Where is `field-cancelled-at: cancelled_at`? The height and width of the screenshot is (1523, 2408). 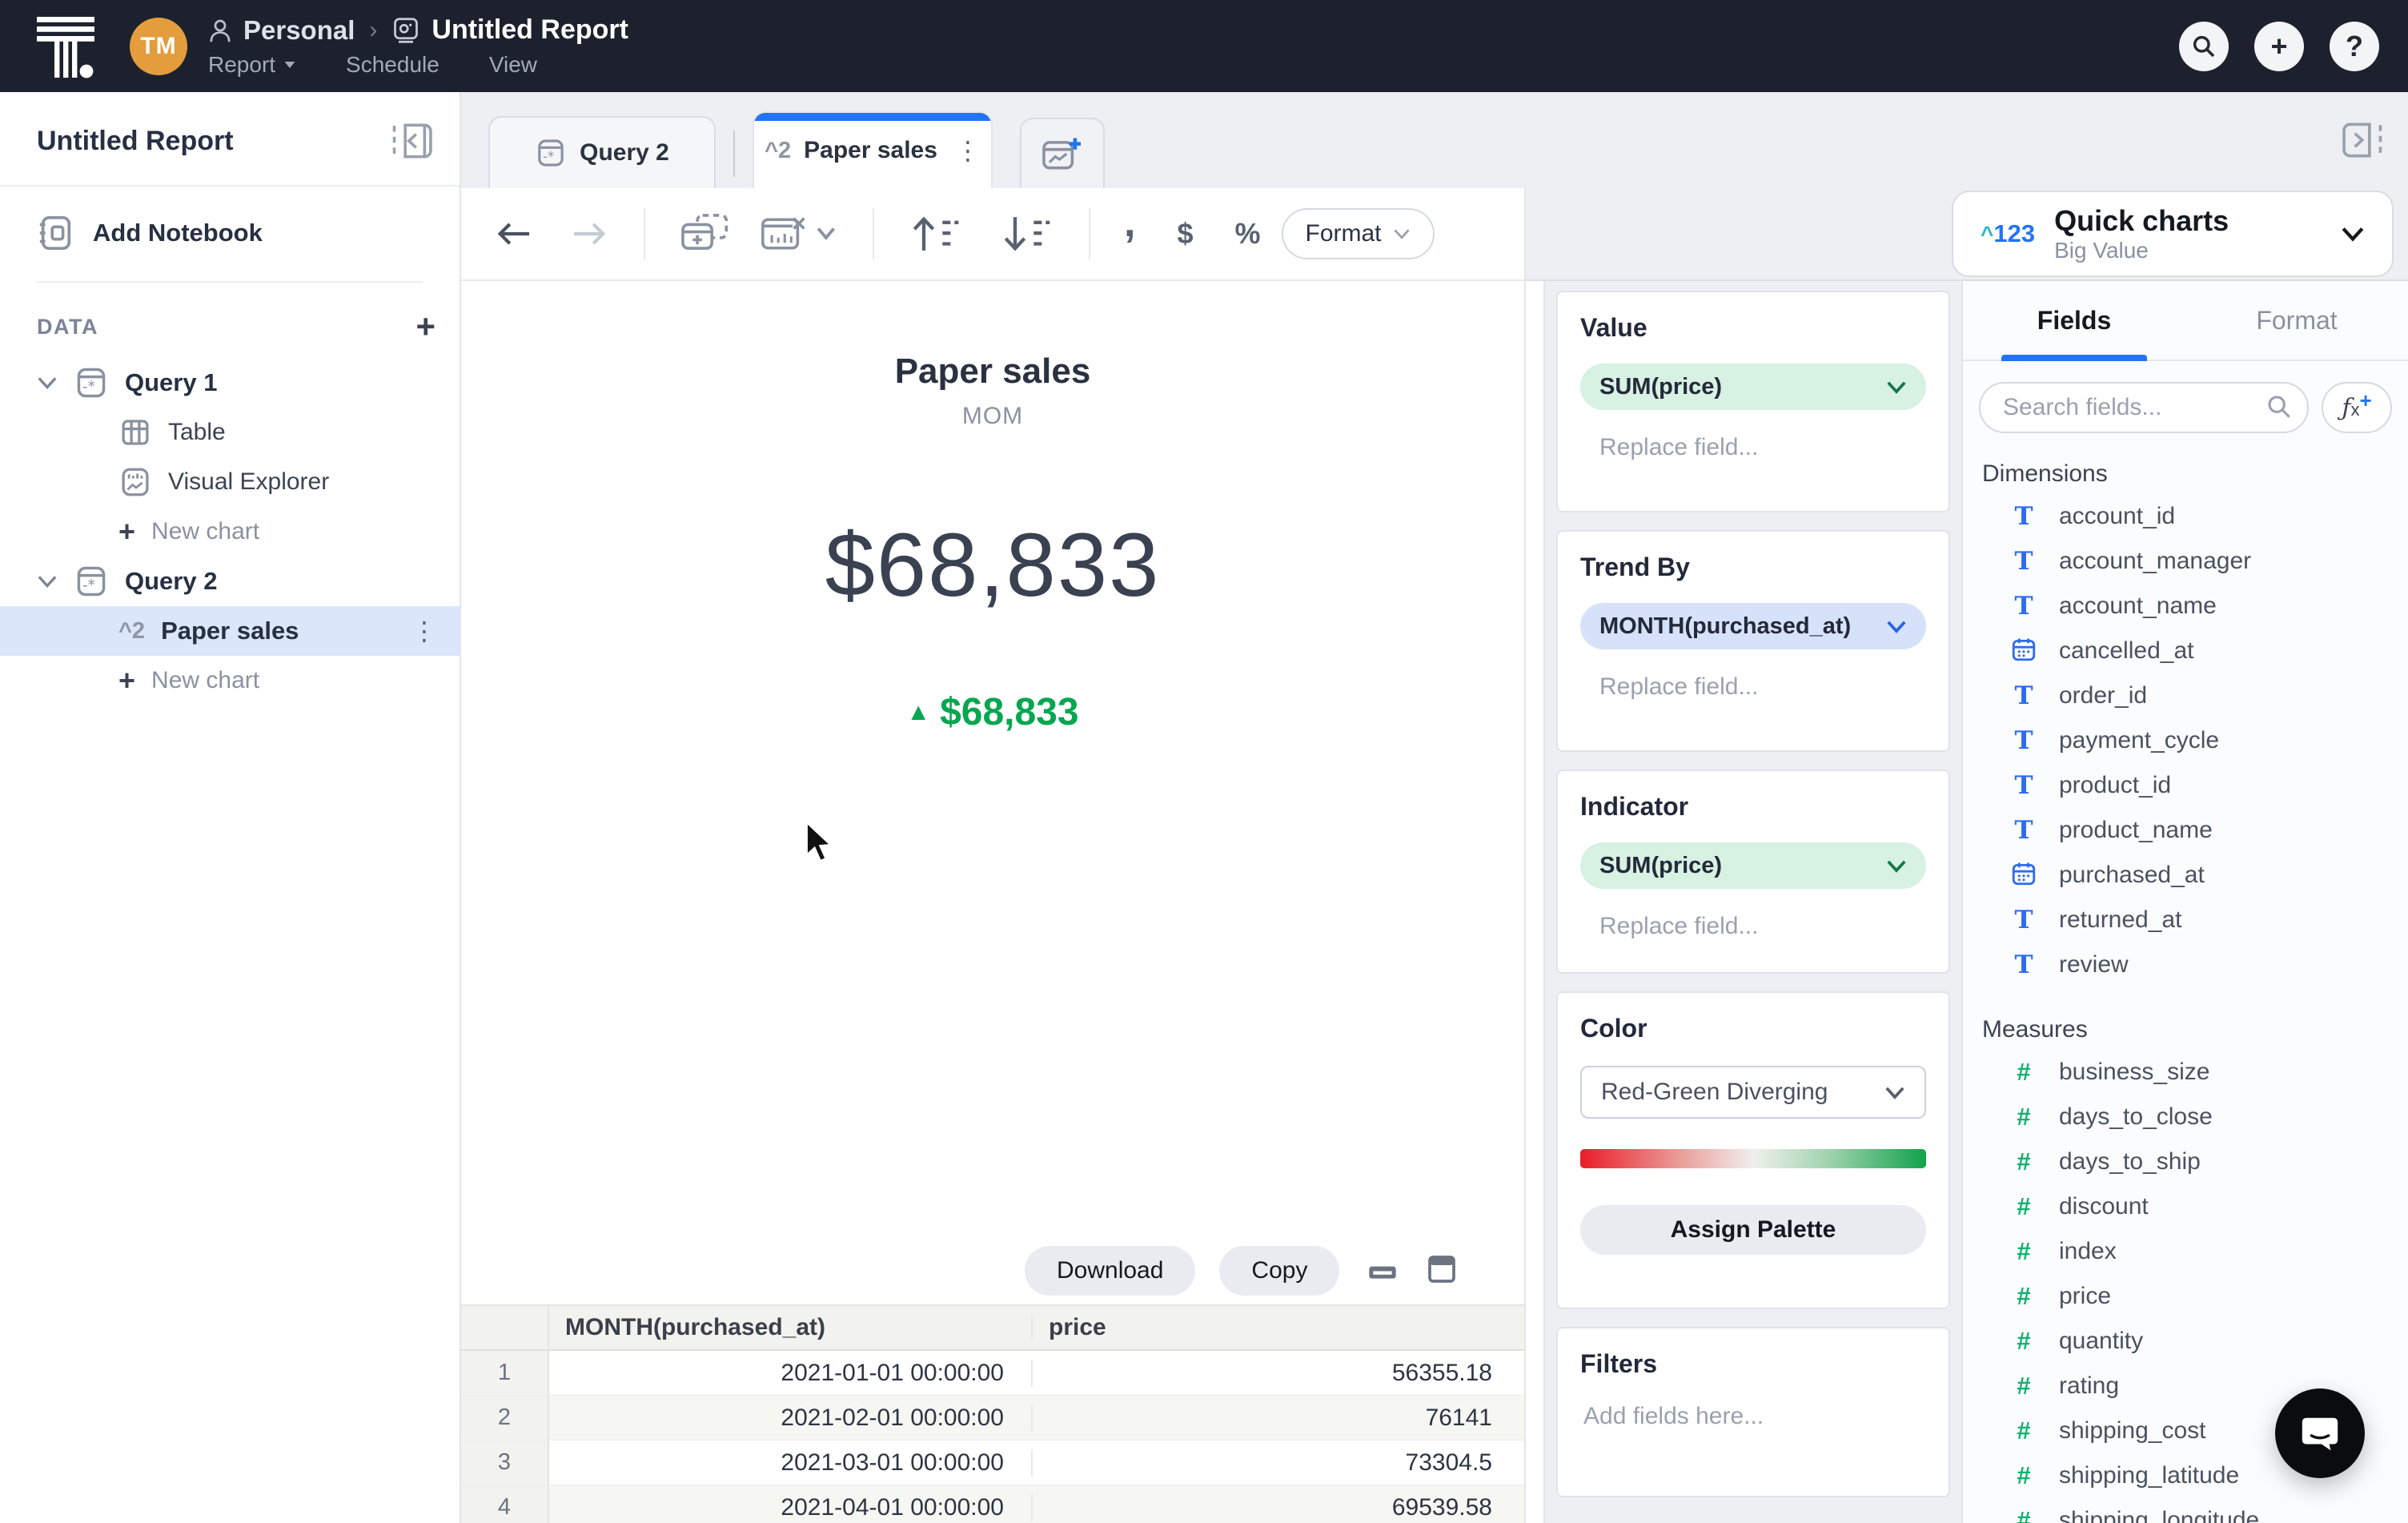
field-cancelled-at: cancelled_at is located at coordinates (2185, 651).